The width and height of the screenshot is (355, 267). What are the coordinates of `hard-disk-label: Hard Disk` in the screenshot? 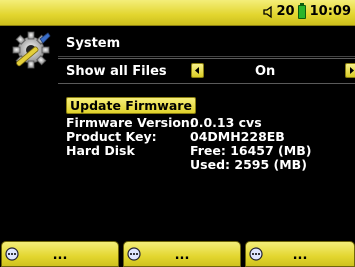 It's located at (100, 150).